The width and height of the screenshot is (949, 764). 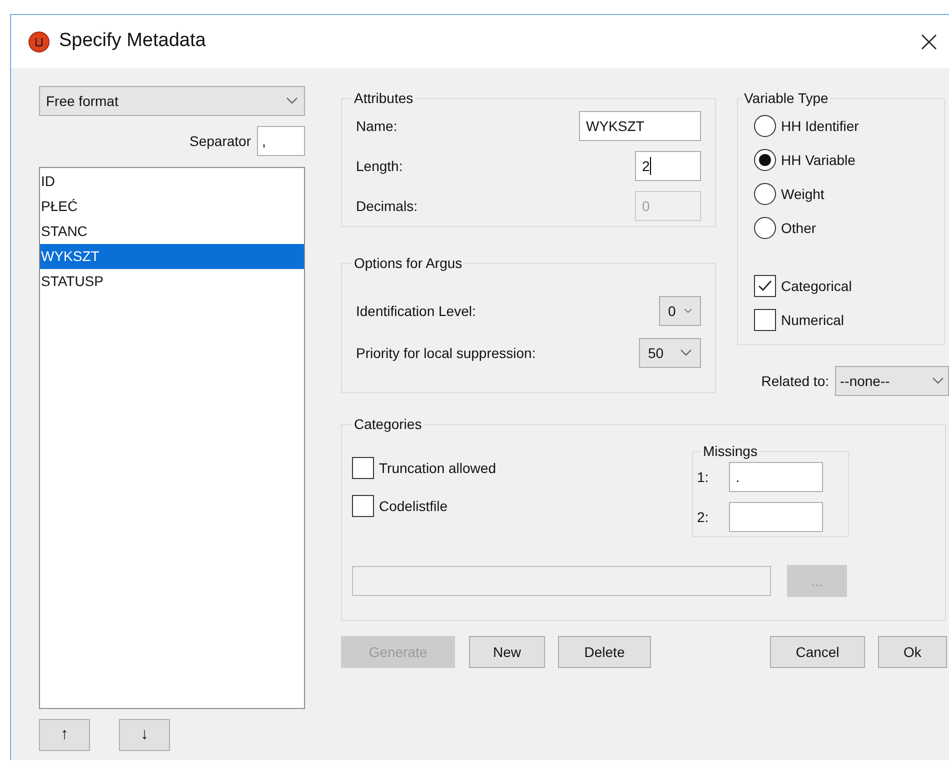 What do you see at coordinates (172, 231) in the screenshot?
I see `list-item: STANC` at bounding box center [172, 231].